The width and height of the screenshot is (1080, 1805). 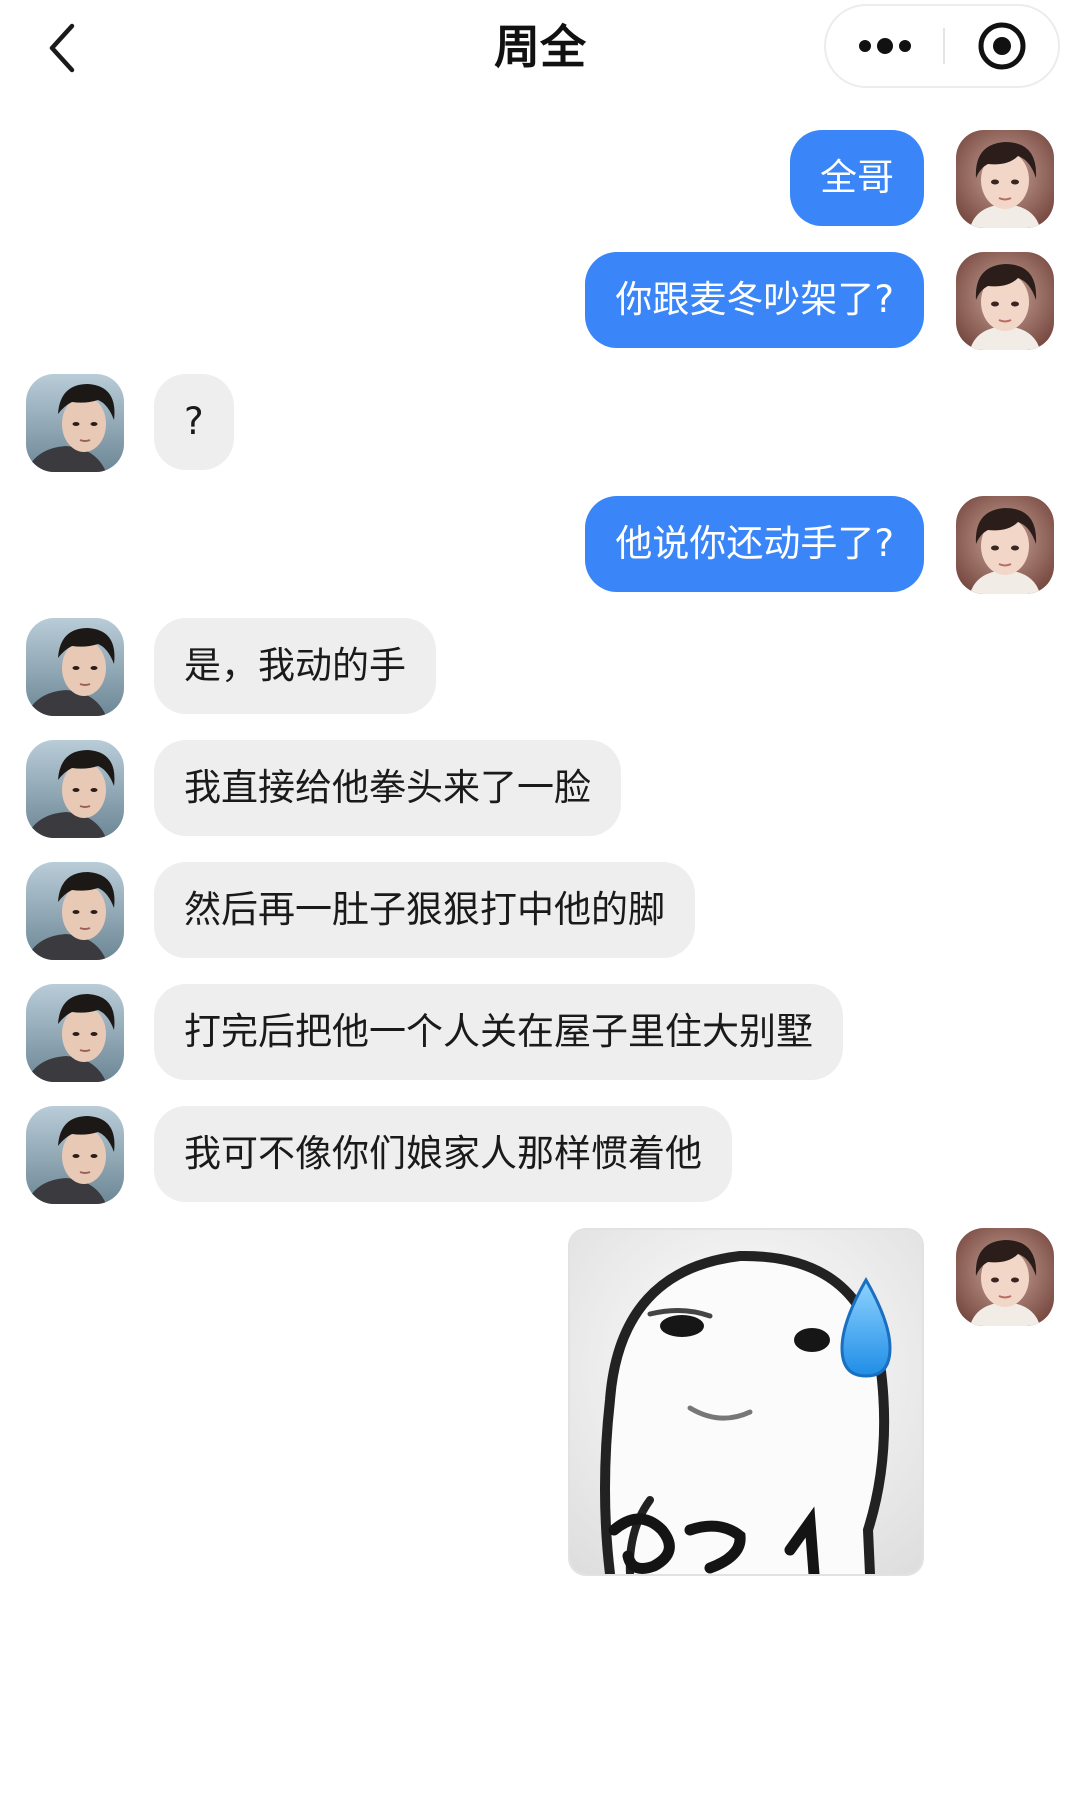 I want to click on message-bubble: 然后再一肚子狠狠打中他的脚, so click(x=424, y=910).